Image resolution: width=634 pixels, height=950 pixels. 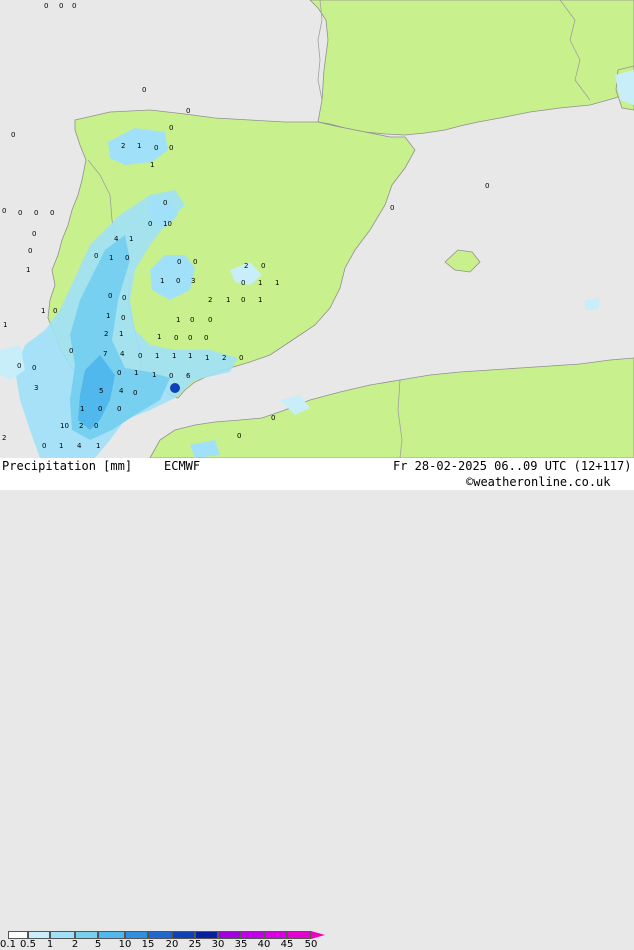 What do you see at coordinates (67, 466) in the screenshot?
I see `product-title: Precipitation [mm]` at bounding box center [67, 466].